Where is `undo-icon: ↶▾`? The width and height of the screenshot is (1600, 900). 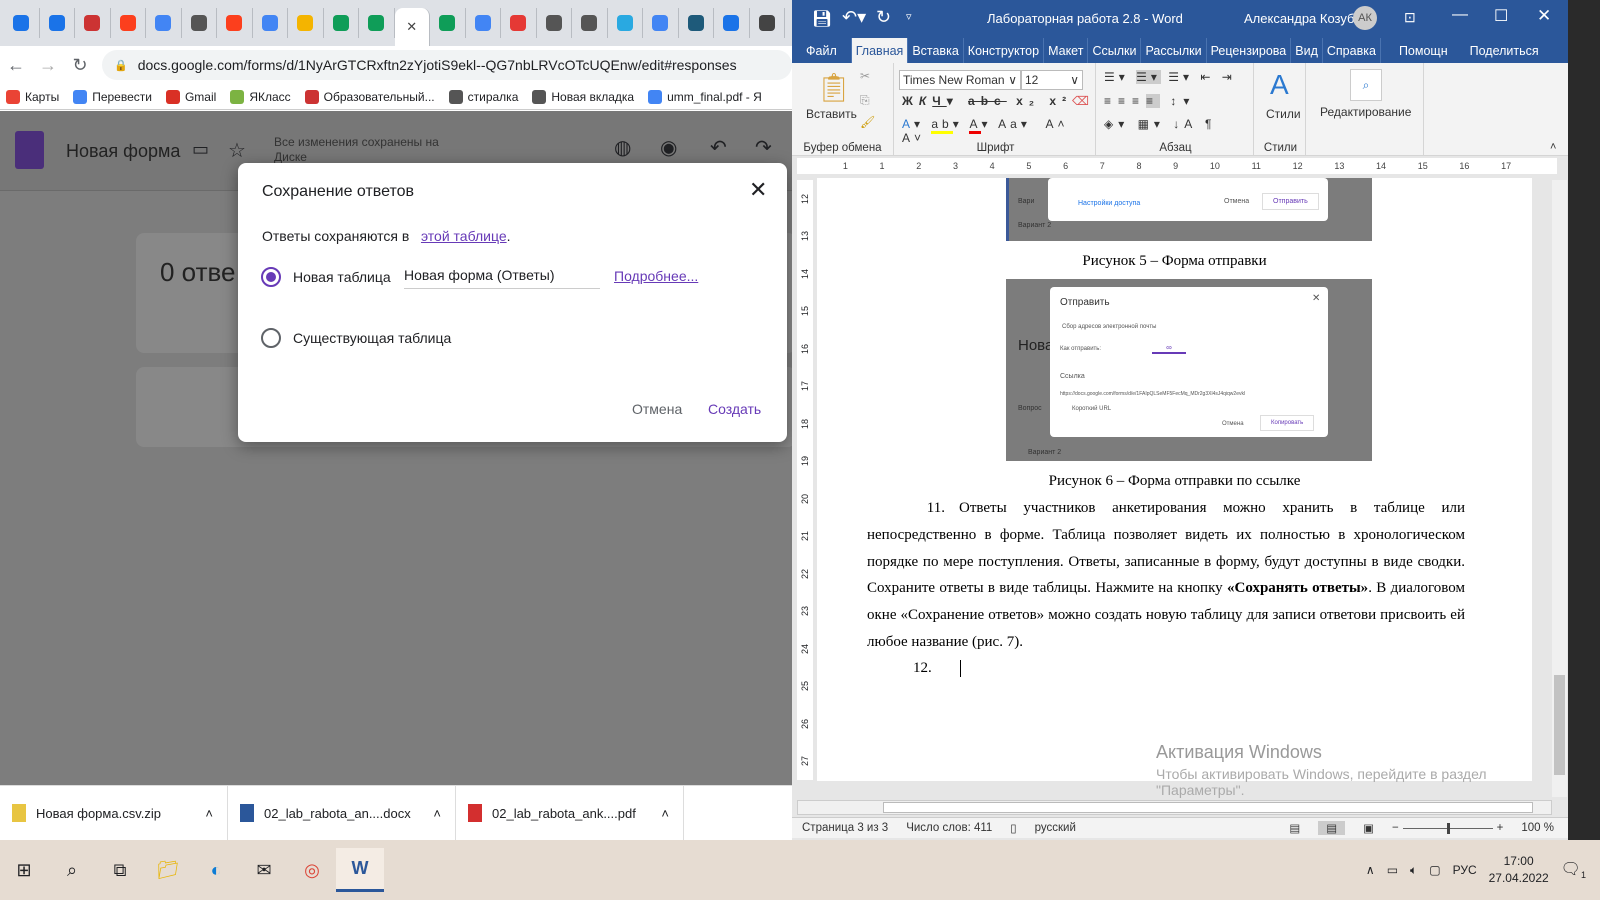 undo-icon: ↶▾ is located at coordinates (854, 17).